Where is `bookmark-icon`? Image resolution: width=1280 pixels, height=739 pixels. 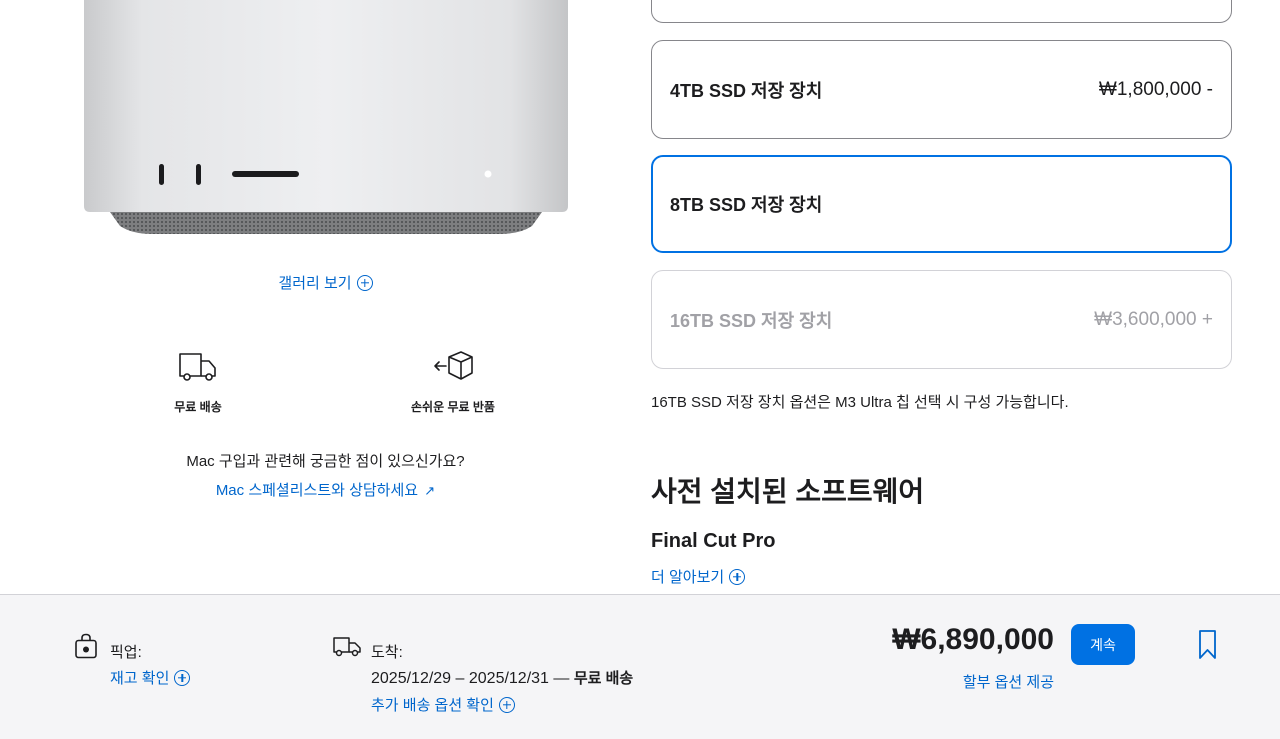
bookmark-icon is located at coordinates (1207, 645).